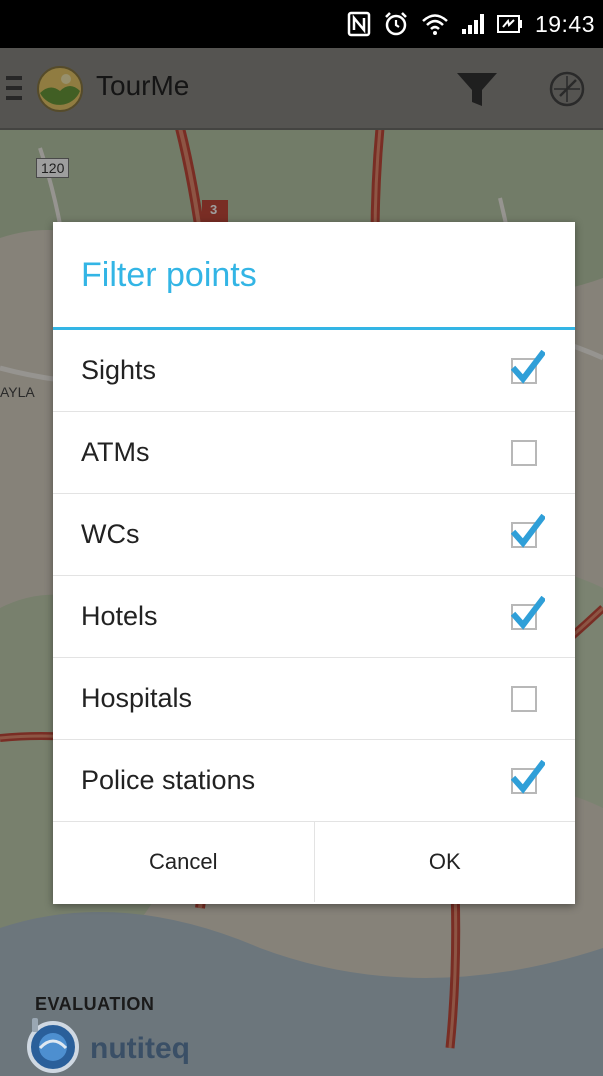  I want to click on option-label: WCs, so click(110, 534).